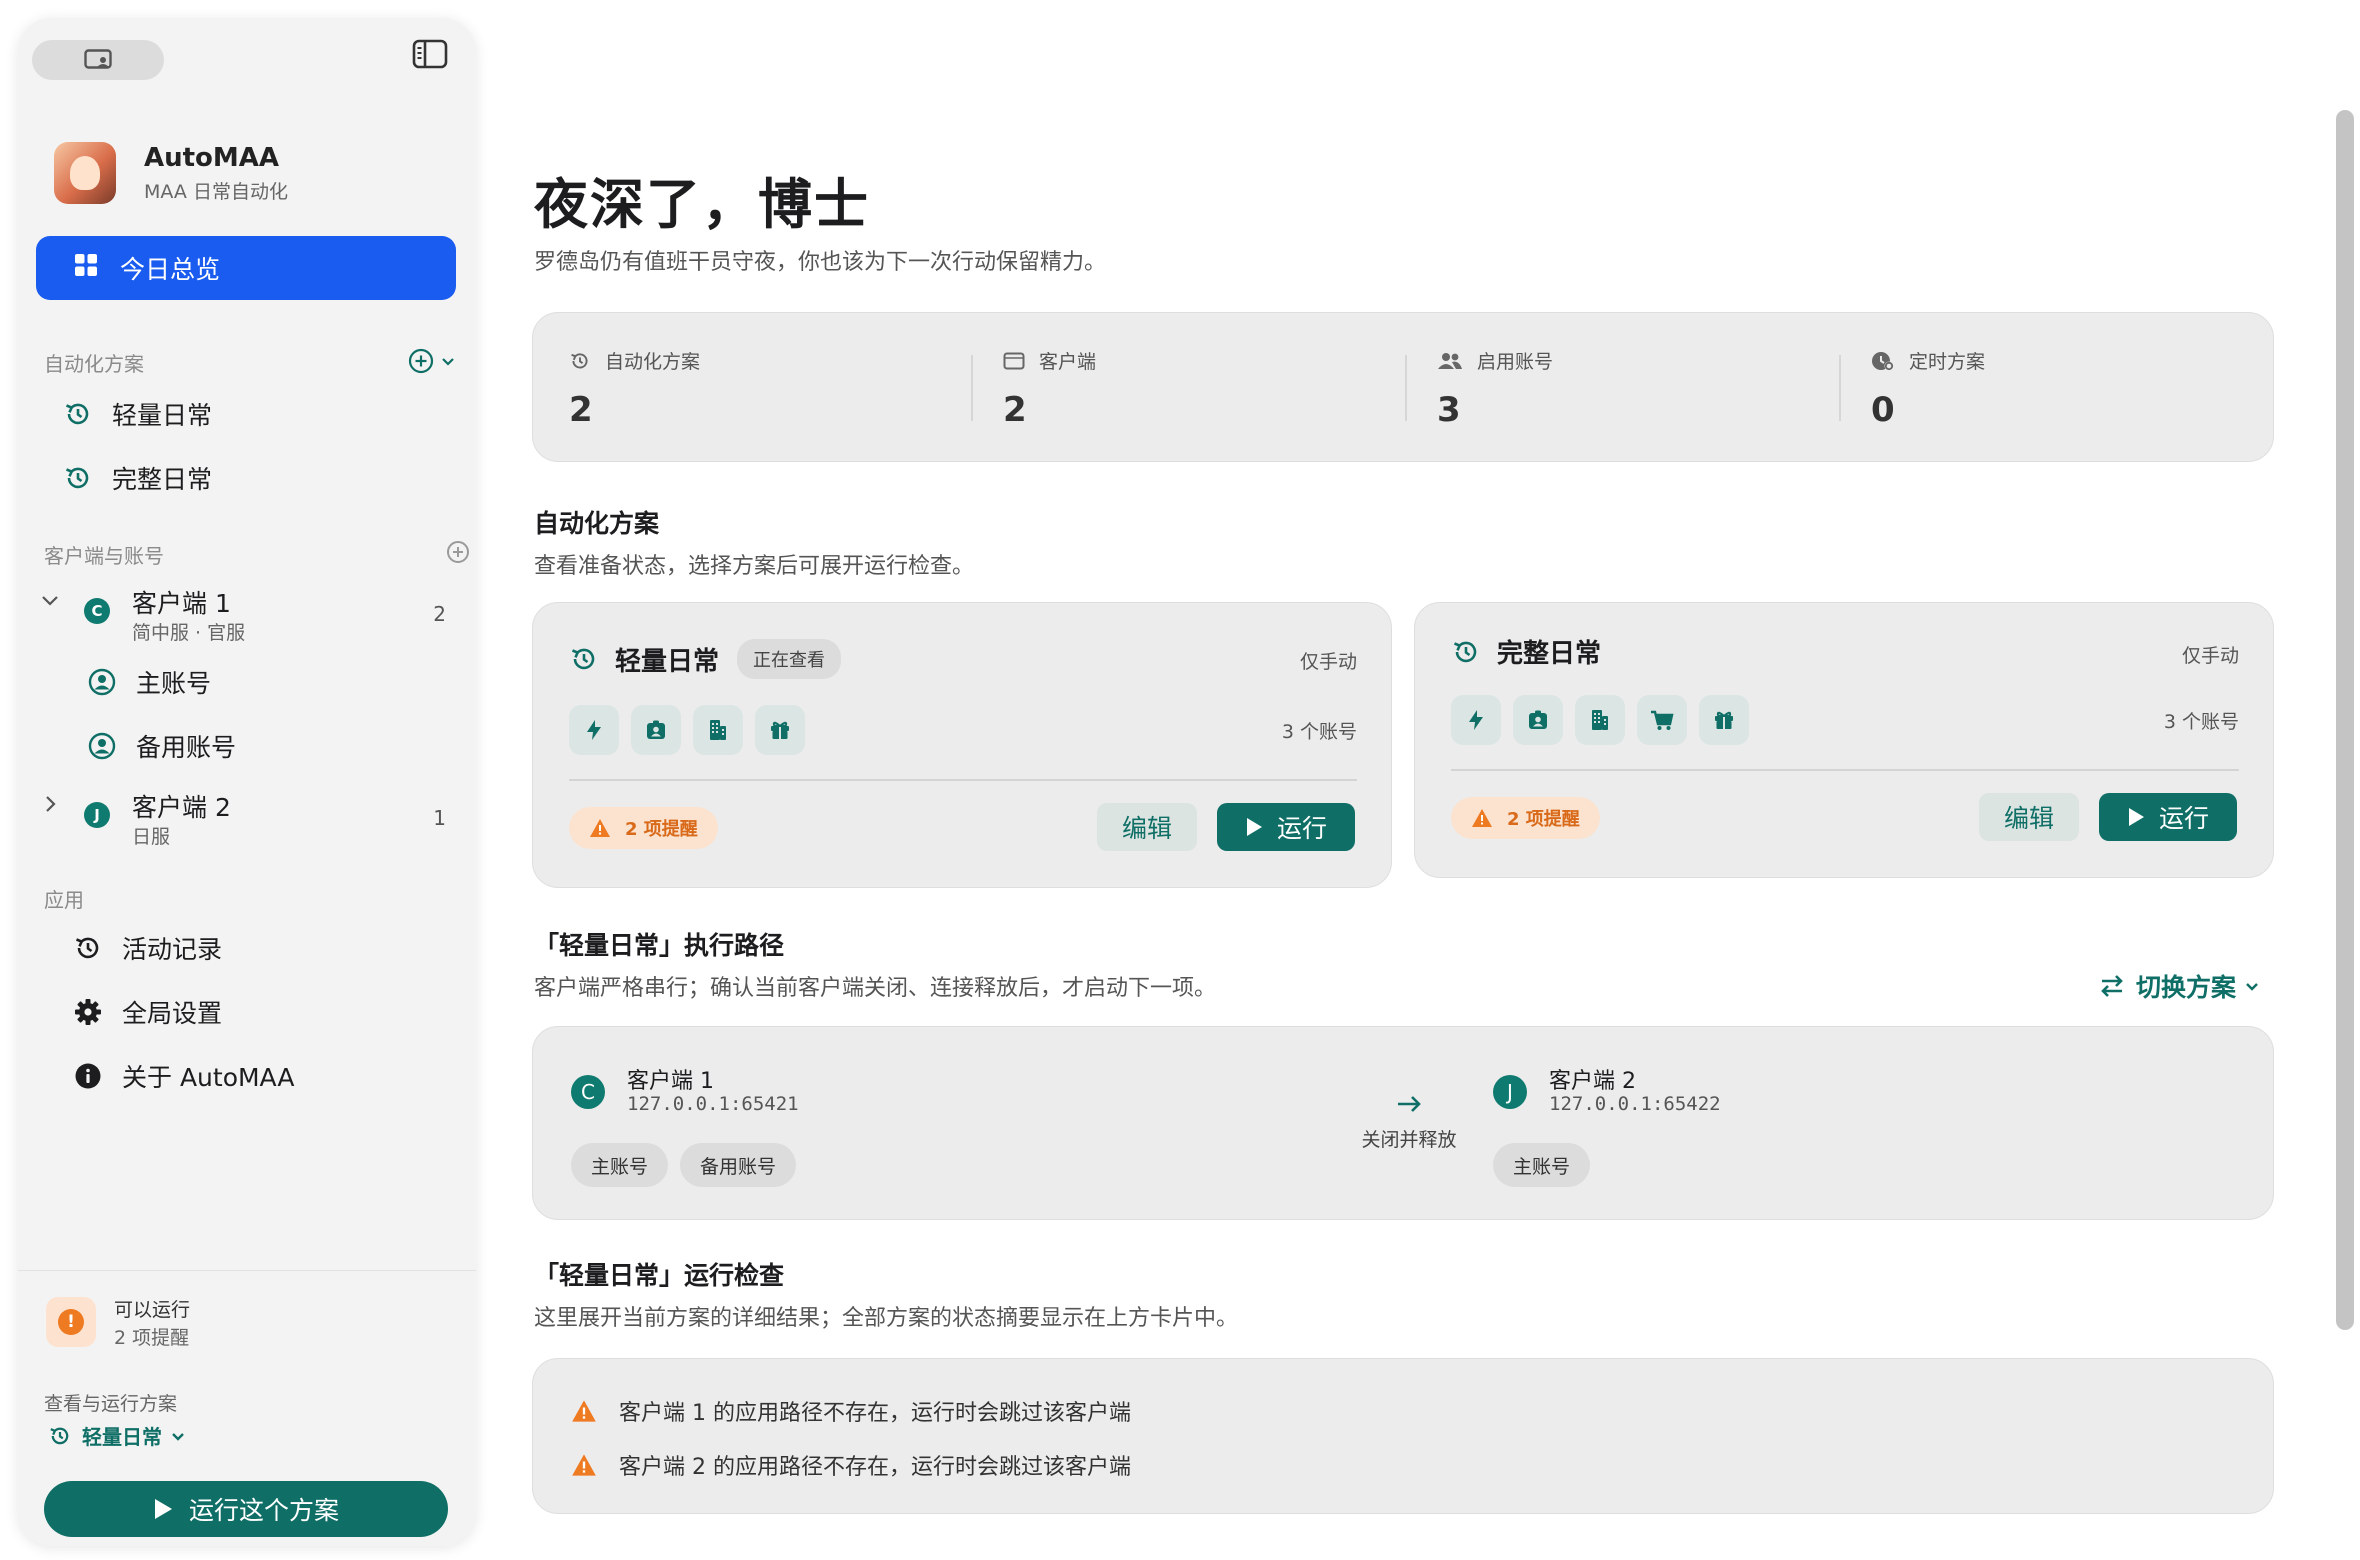 Image resolution: width=2360 pixels, height=1560 pixels. I want to click on stat-accounts: 启用账号 3, so click(1647, 392).